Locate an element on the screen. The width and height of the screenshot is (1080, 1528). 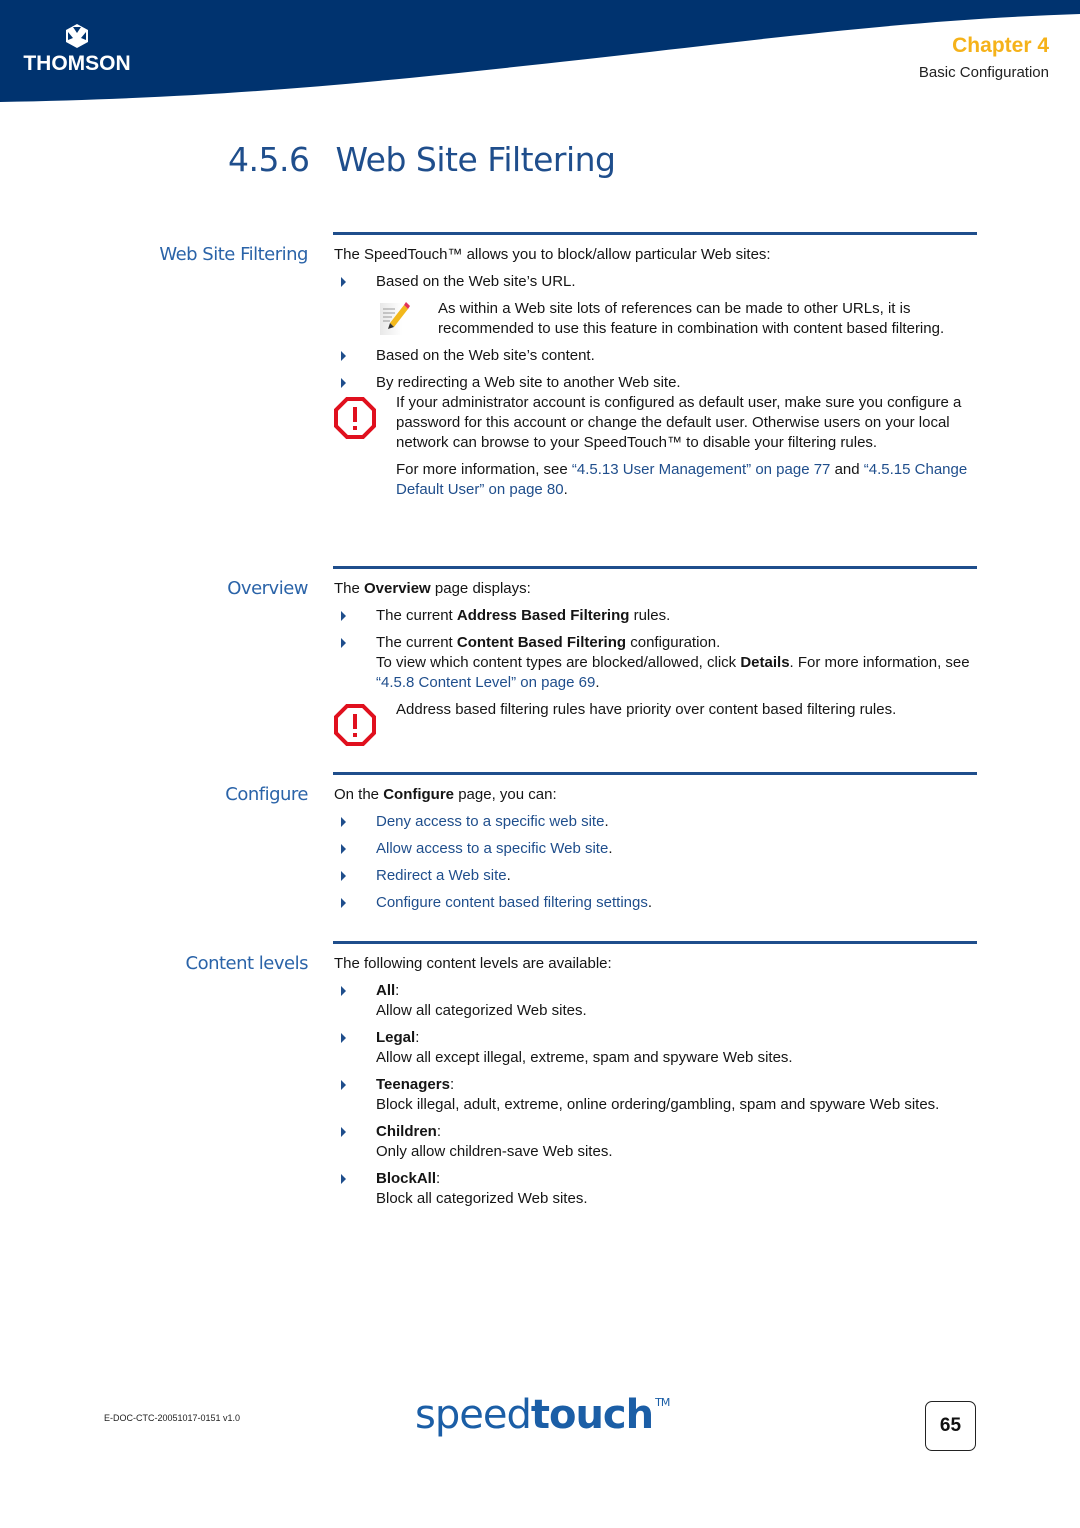
level-desc: Block all categorized Web sites. is located at coordinates (482, 1198).